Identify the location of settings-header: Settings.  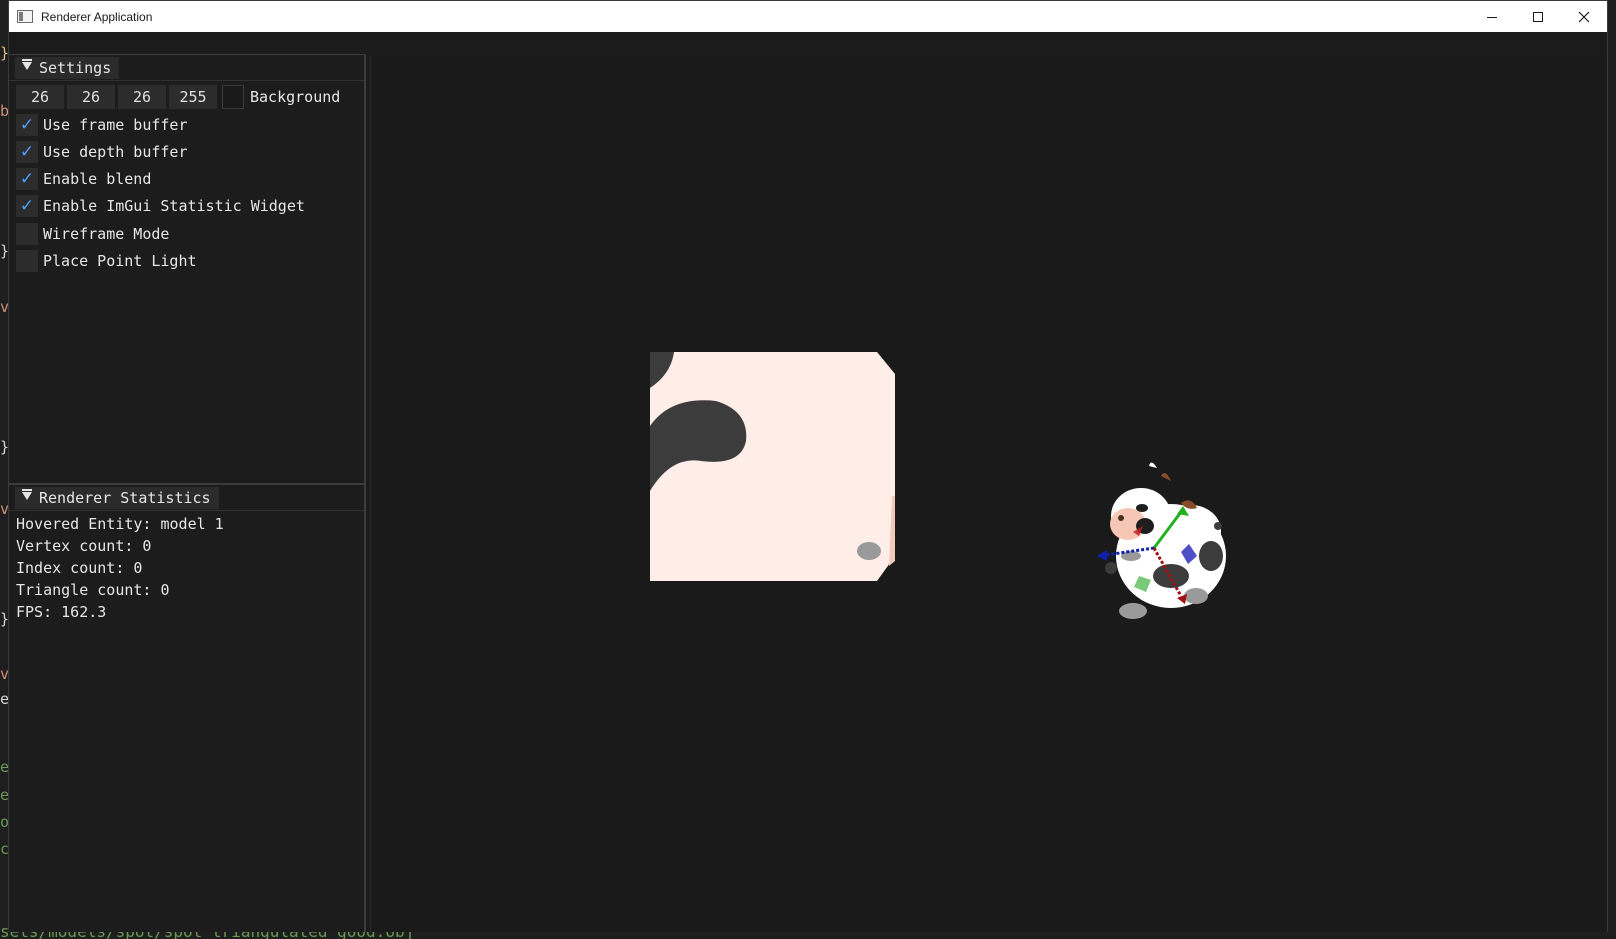
(186, 68).